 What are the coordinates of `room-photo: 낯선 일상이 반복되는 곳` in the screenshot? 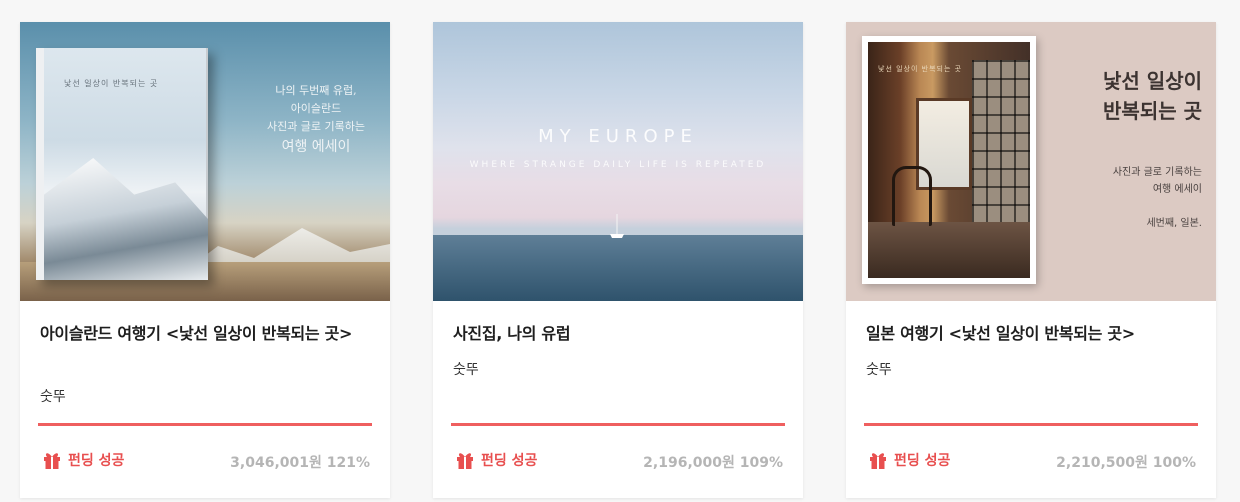 It's located at (949, 160).